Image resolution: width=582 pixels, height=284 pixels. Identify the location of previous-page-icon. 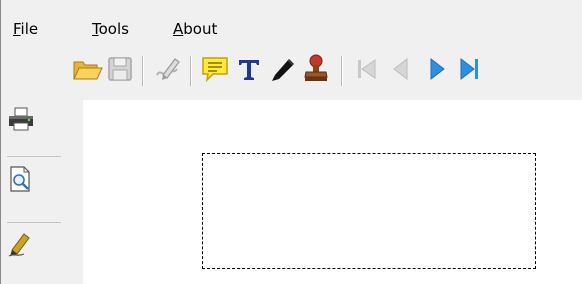
(400, 69).